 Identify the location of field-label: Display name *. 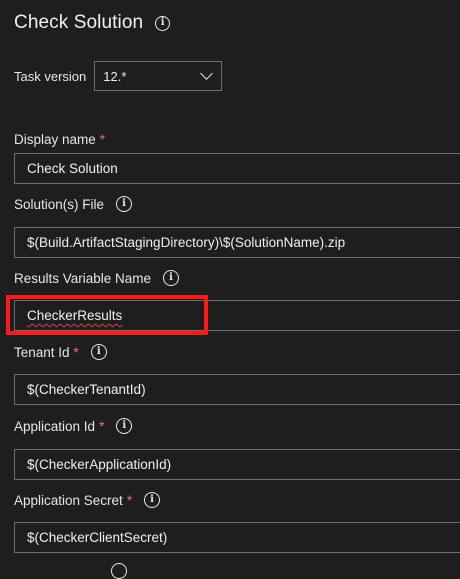
(237, 139).